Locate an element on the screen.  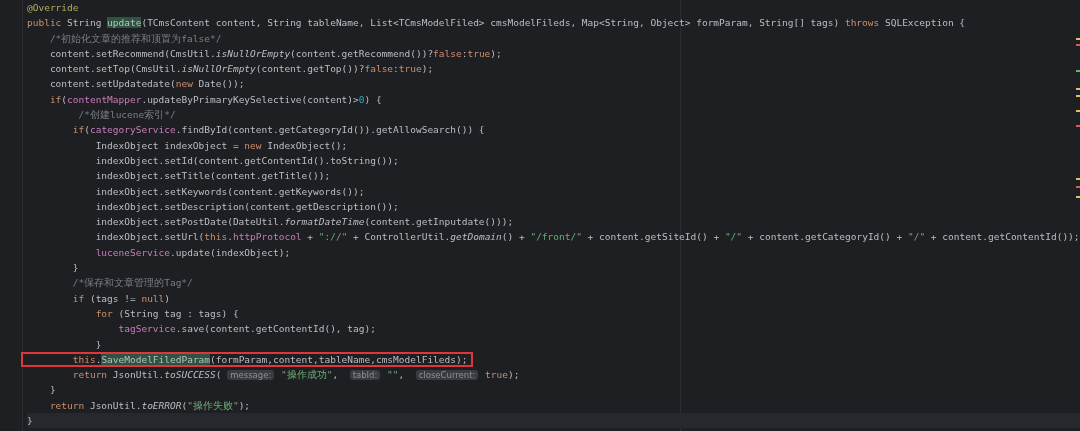
code-line: if (tags != null) is located at coordinates (121, 298).